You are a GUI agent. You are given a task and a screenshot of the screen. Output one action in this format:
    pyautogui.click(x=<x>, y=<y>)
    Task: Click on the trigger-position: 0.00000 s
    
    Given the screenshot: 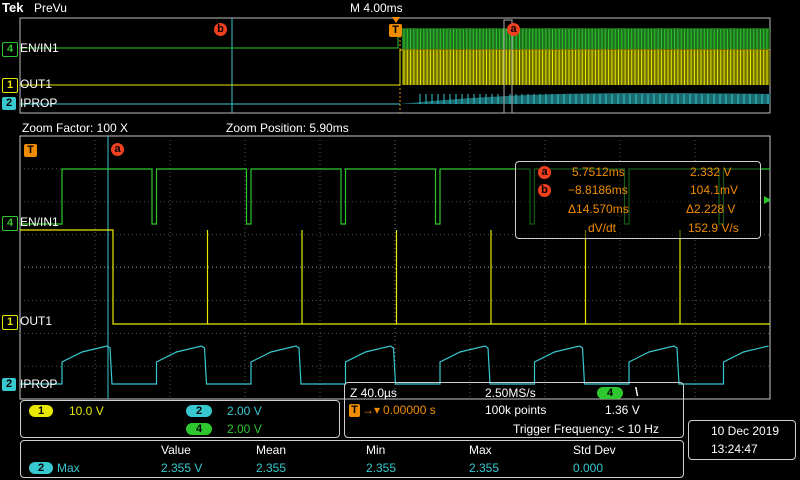 What is the action you would take?
    pyautogui.click(x=409, y=410)
    